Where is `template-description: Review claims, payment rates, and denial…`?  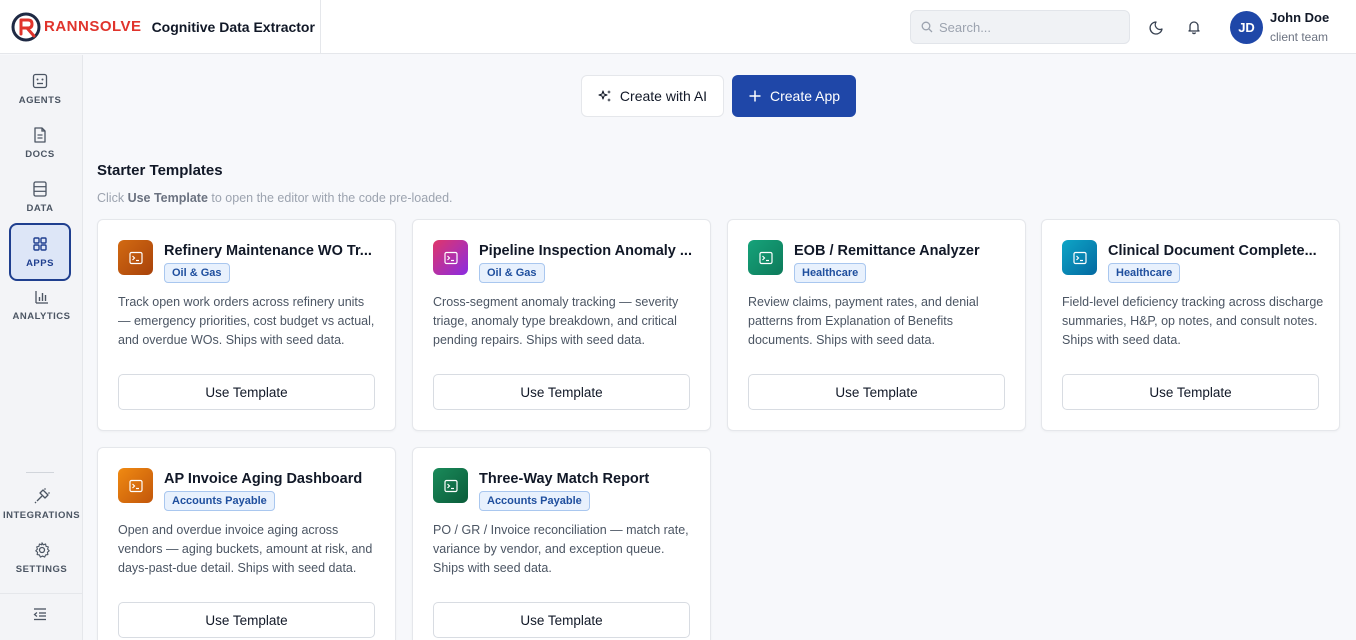
template-description: Review claims, payment rates, and denial… is located at coordinates (863, 321).